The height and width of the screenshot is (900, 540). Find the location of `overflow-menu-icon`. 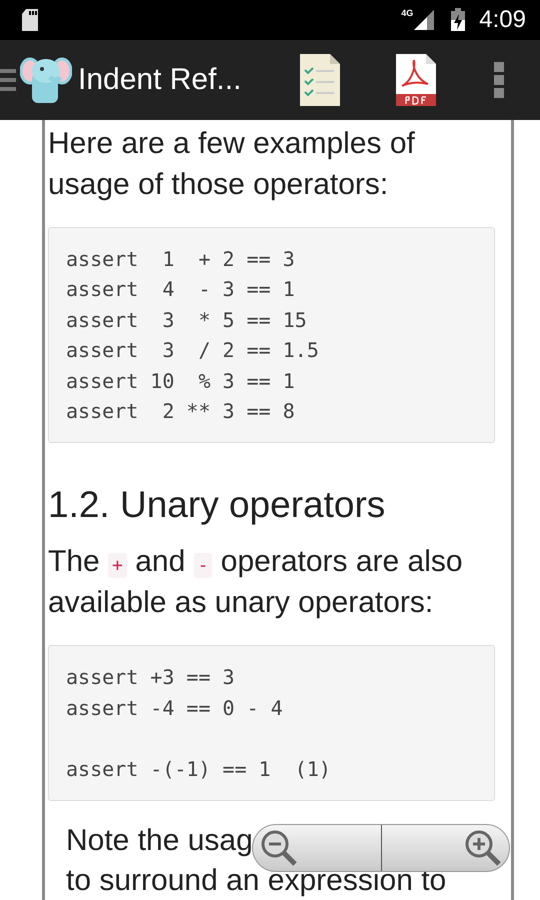

overflow-menu-icon is located at coordinates (499, 80).